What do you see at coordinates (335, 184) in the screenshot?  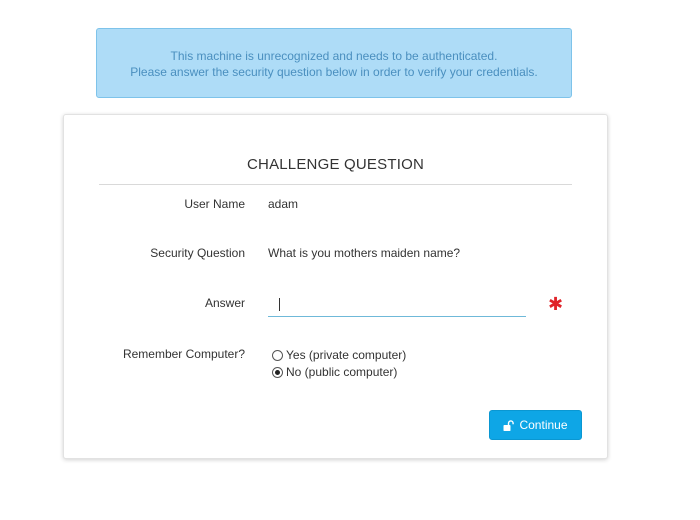 I see `title-divider` at bounding box center [335, 184].